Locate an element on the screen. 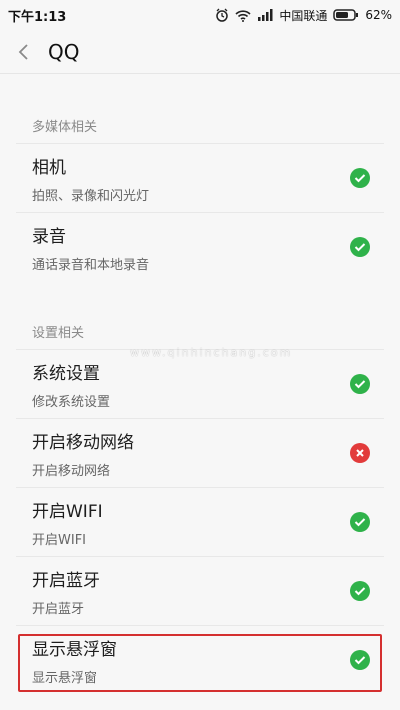 This screenshot has height=710, width=400. permission-subtitle: 开启移动网络 is located at coordinates (71, 471).